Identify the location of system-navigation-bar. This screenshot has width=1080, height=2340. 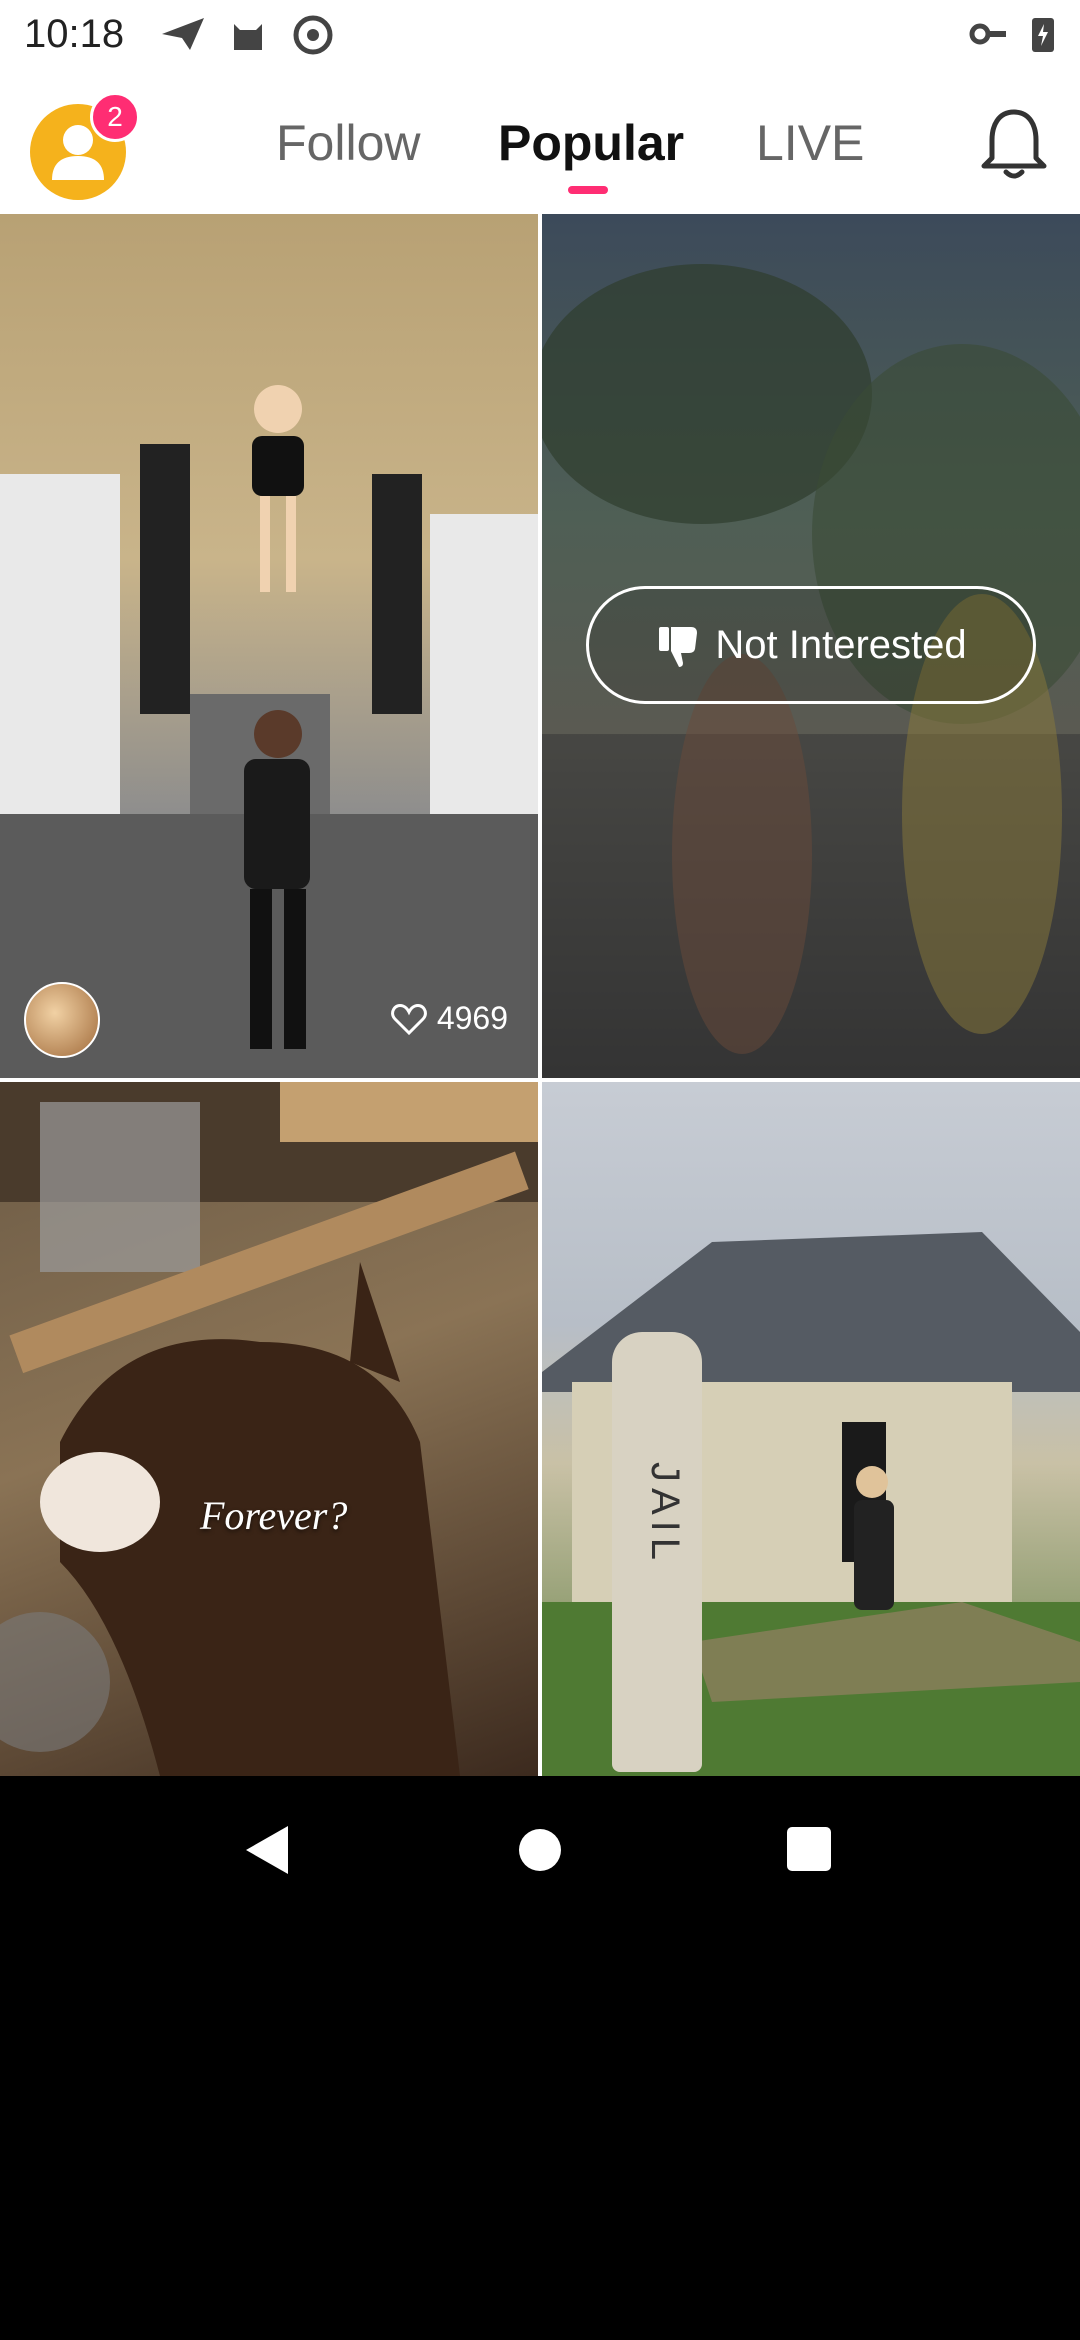
(540, 1848).